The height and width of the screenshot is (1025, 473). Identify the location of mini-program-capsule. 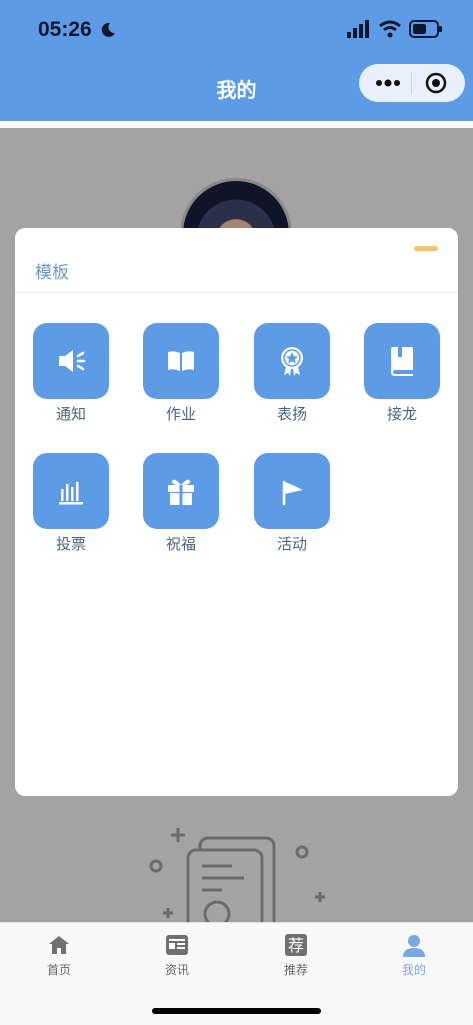
(412, 83).